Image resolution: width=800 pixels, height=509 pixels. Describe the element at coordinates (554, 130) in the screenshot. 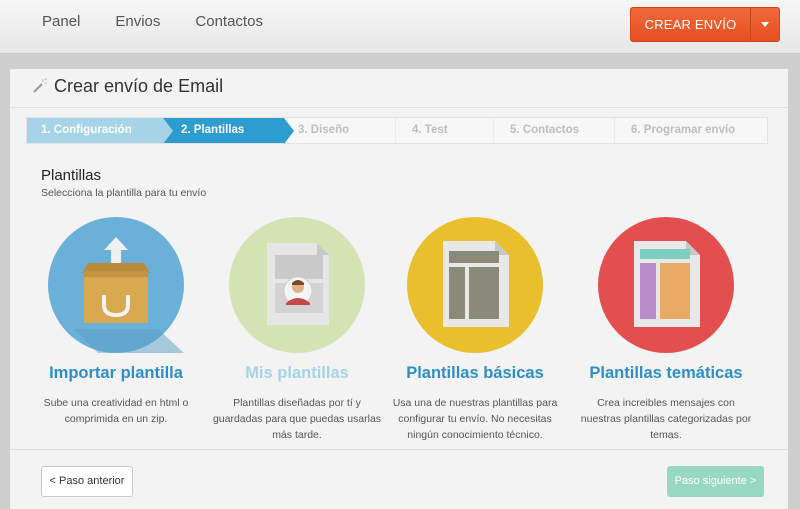

I see `step-contactos: 5. Contactos` at that location.